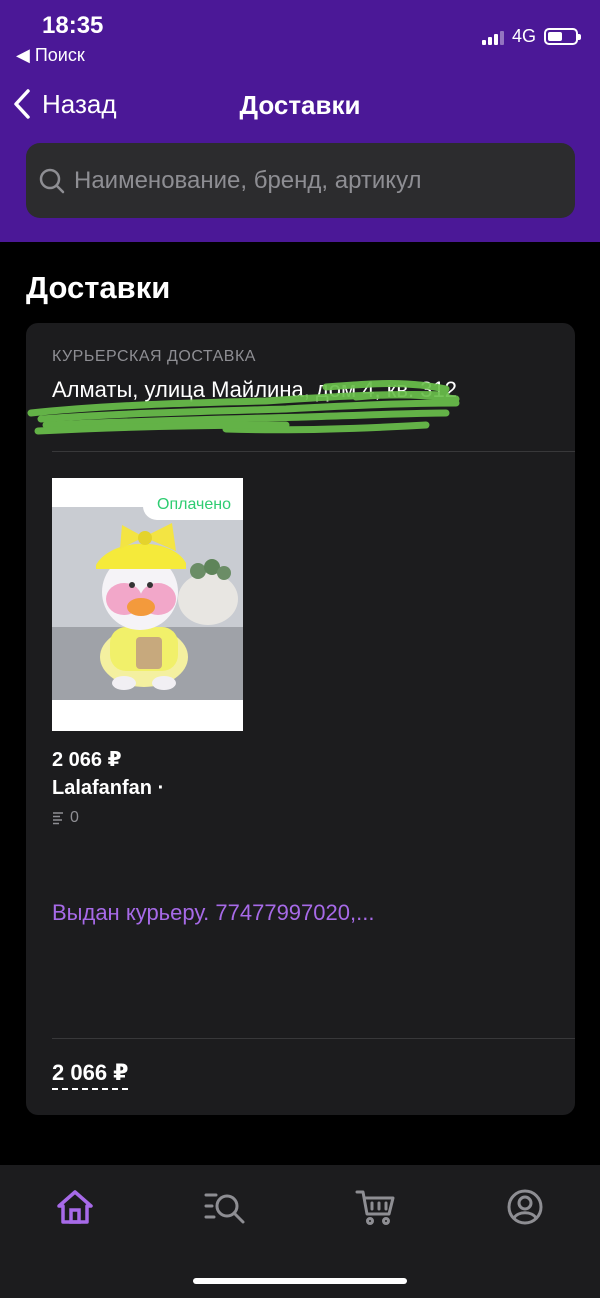 The height and width of the screenshot is (1298, 600). Describe the element at coordinates (313, 451) in the screenshot. I see `card-divider` at that location.